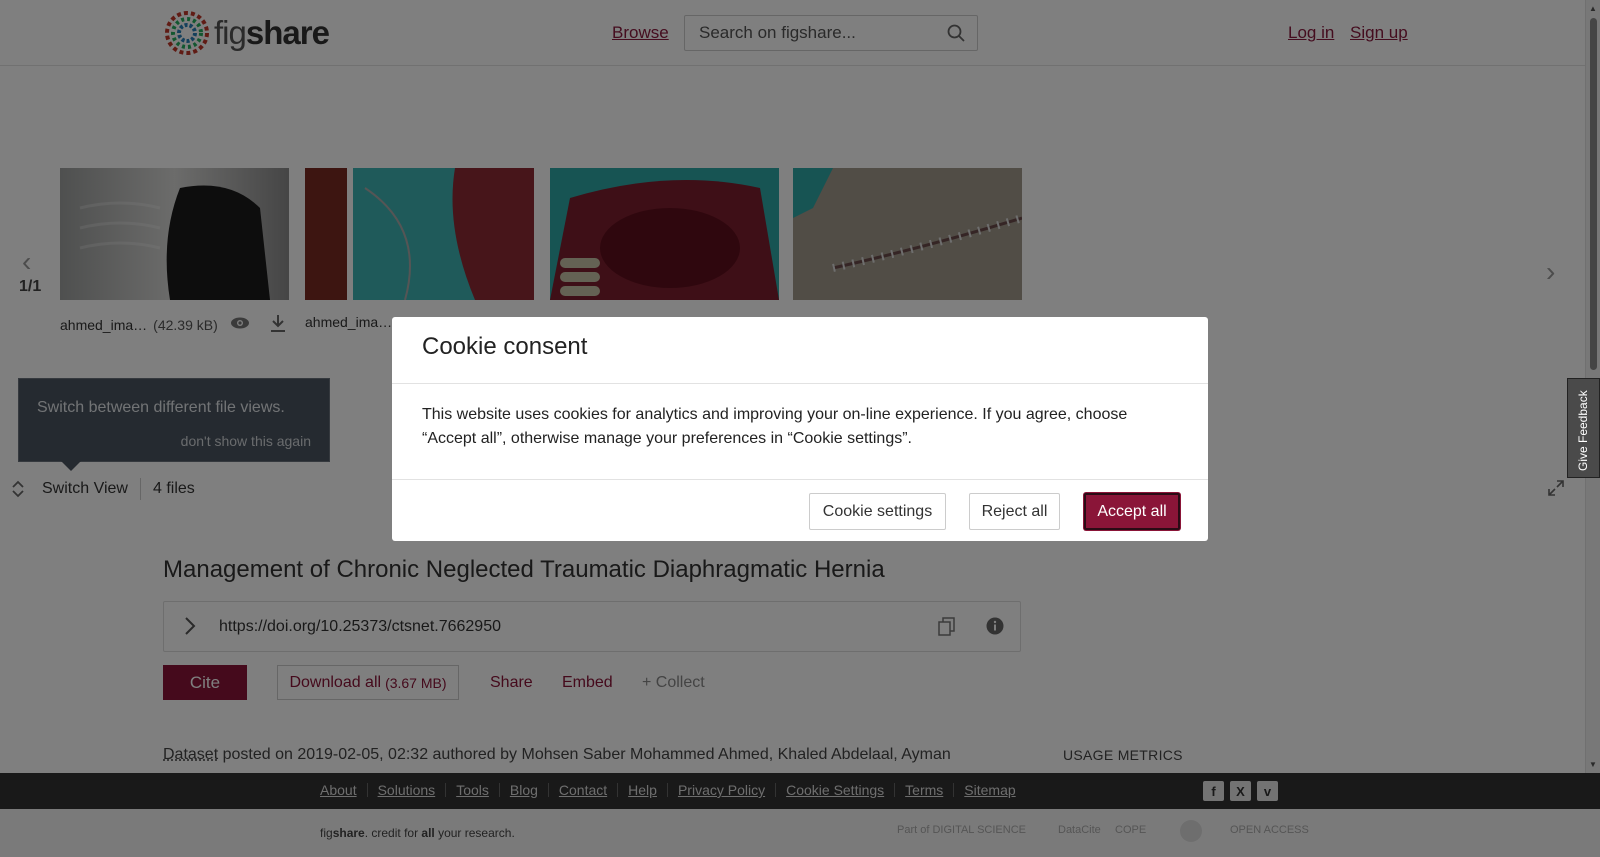 The height and width of the screenshot is (857, 1600). What do you see at coordinates (1132, 511) in the screenshot?
I see `accept-all-button: Accept all` at bounding box center [1132, 511].